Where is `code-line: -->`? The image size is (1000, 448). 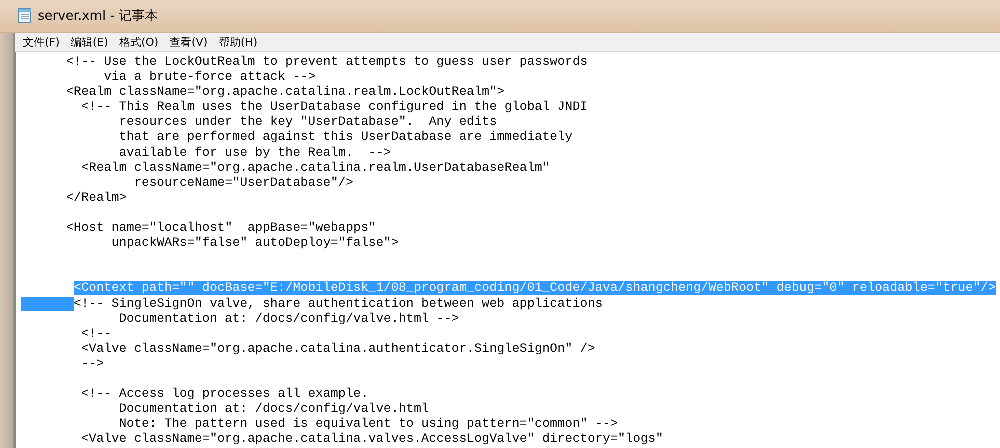
code-line: --> is located at coordinates (92, 364).